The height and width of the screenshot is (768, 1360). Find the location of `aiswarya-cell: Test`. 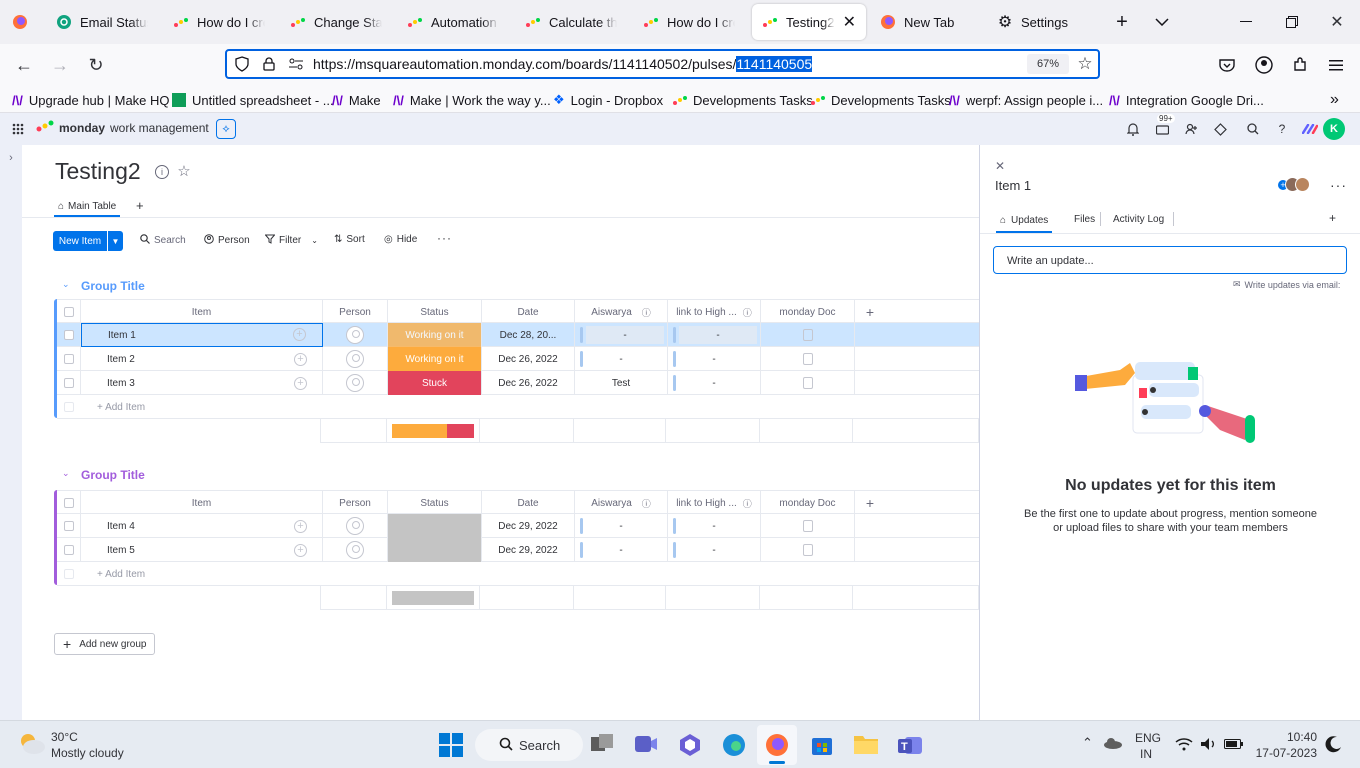

aiswarya-cell: Test is located at coordinates (621, 383).